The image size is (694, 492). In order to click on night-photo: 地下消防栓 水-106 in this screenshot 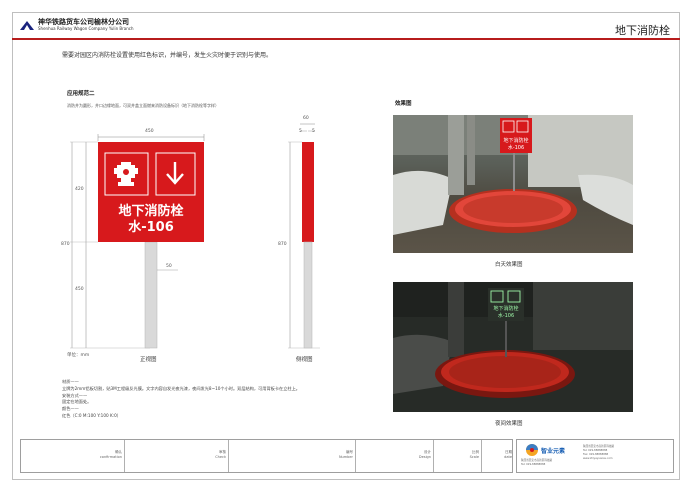, I will do `click(513, 347)`.